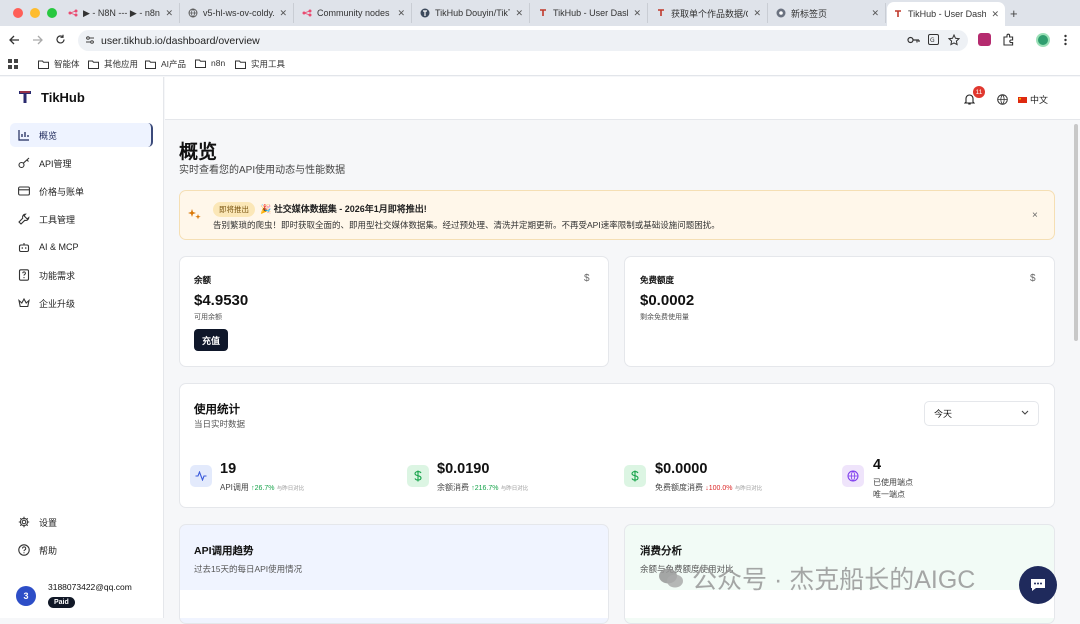 The image size is (1080, 624). I want to click on language-selector: 中文, so click(1033, 99).